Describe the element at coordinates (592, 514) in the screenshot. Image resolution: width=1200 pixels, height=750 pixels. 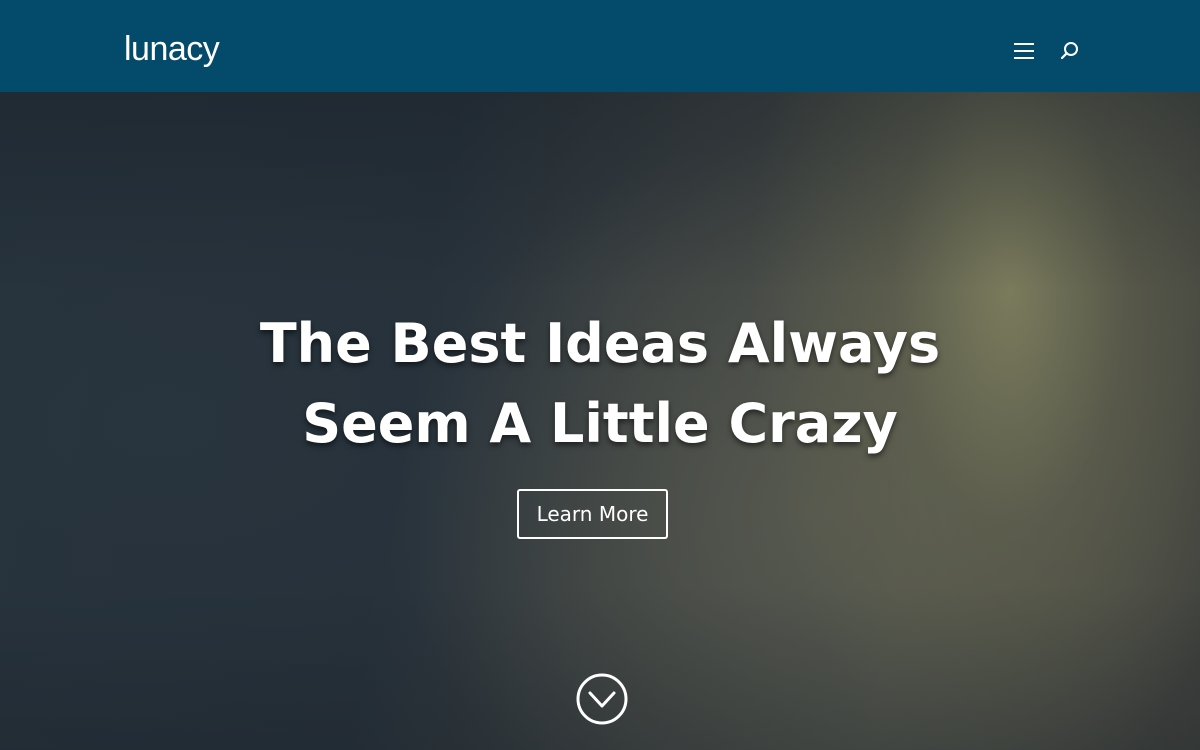
I see `learn-more-button: Learn More` at that location.